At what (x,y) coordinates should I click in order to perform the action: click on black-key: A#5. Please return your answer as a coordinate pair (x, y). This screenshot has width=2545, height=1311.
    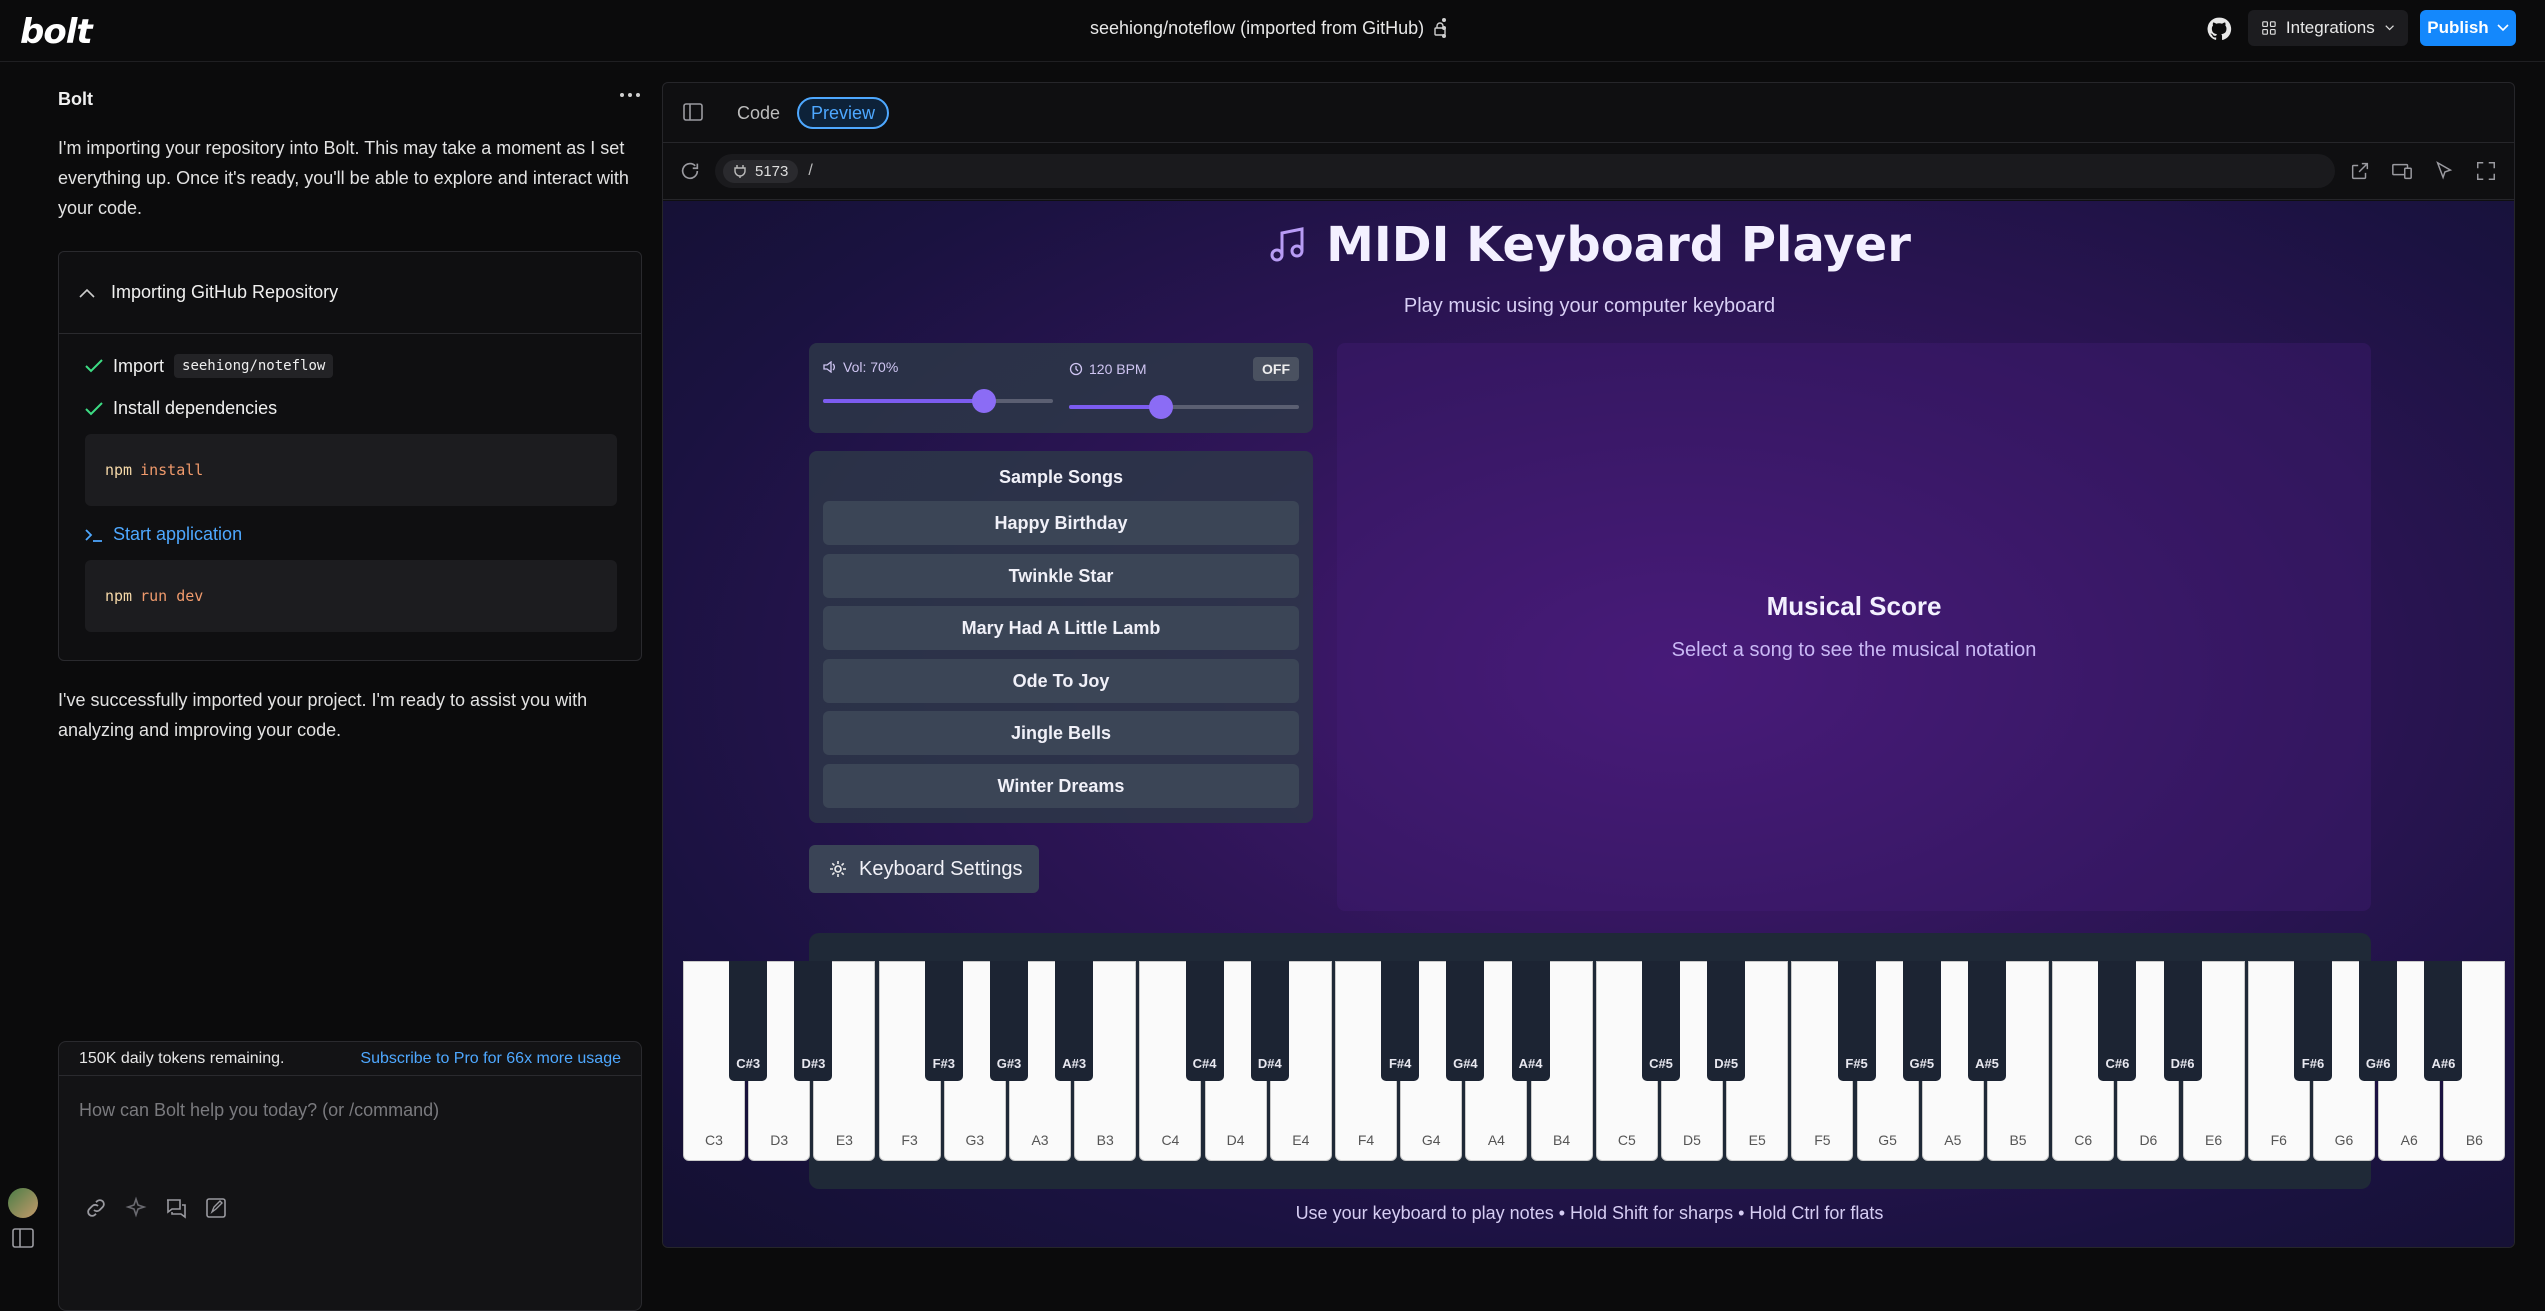
    Looking at the image, I should click on (1987, 1021).